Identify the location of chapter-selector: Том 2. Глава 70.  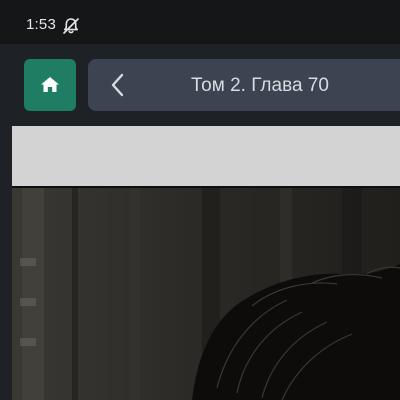
(244, 85).